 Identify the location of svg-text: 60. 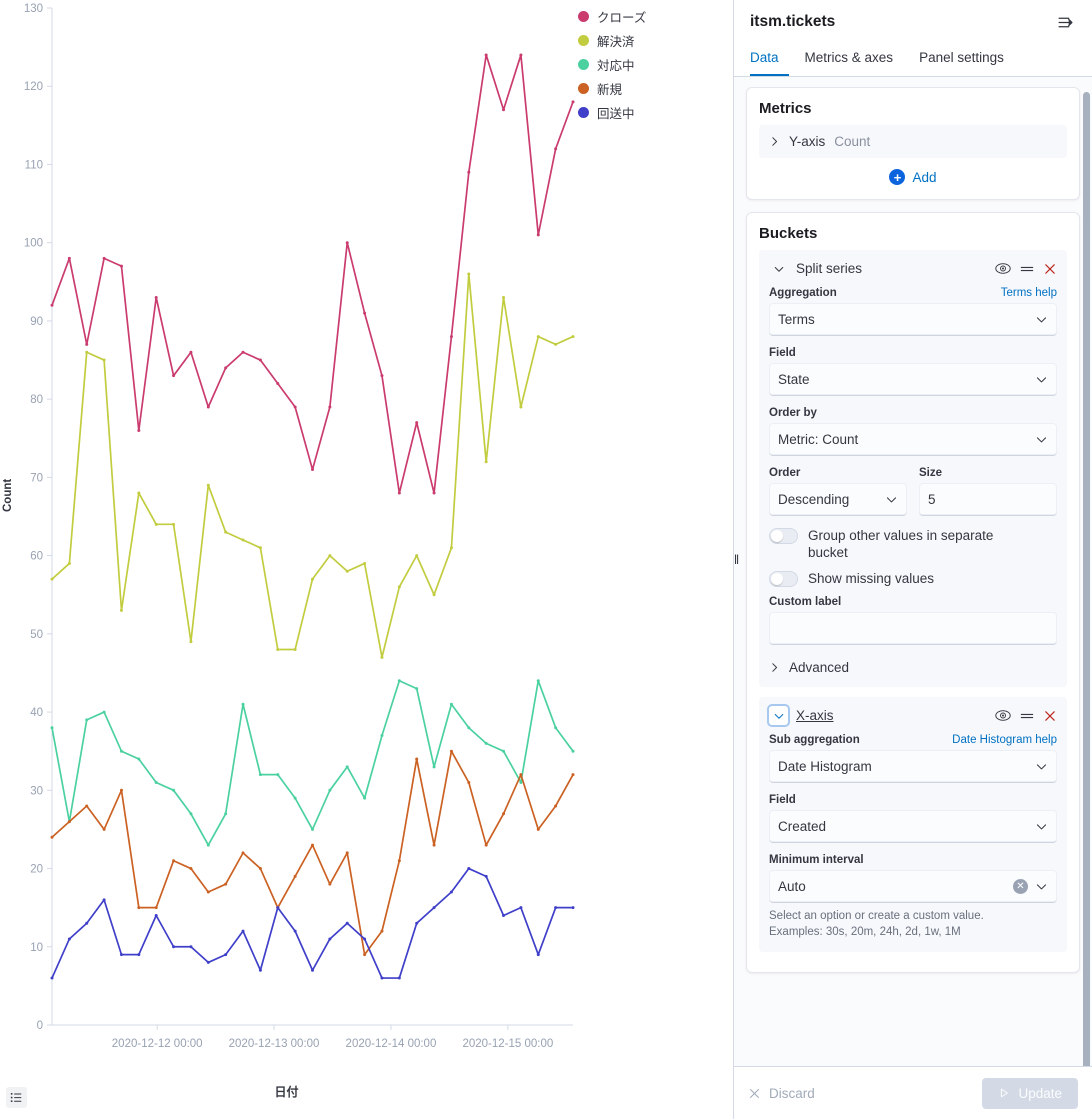
(36, 557).